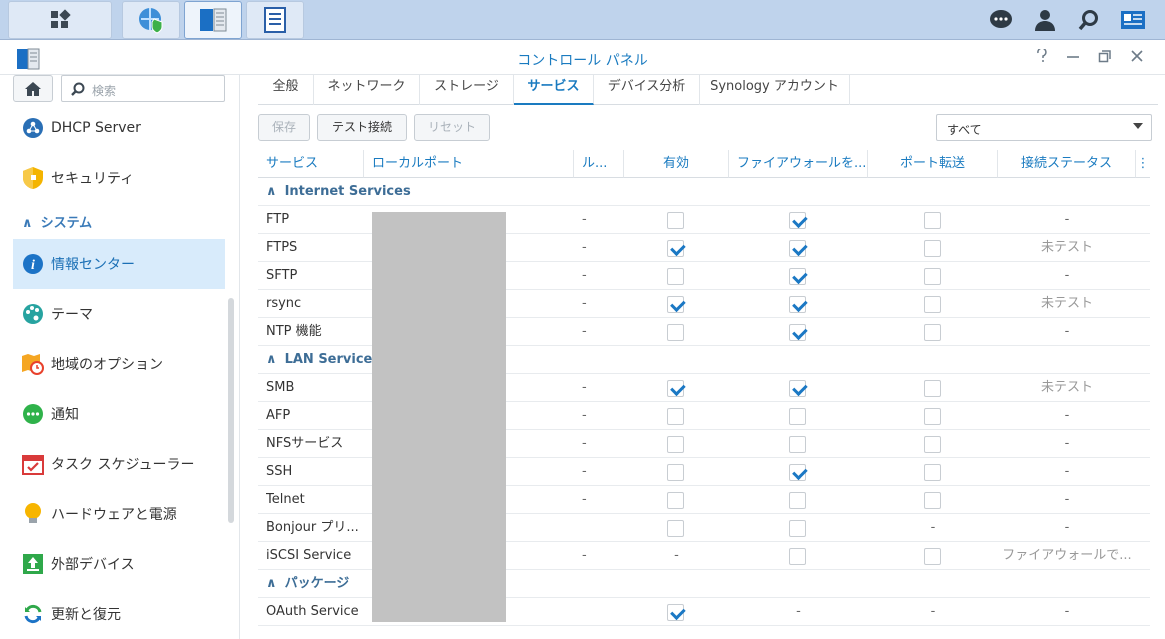  Describe the element at coordinates (311, 164) in the screenshot. I see `column-header-service: サービス` at that location.